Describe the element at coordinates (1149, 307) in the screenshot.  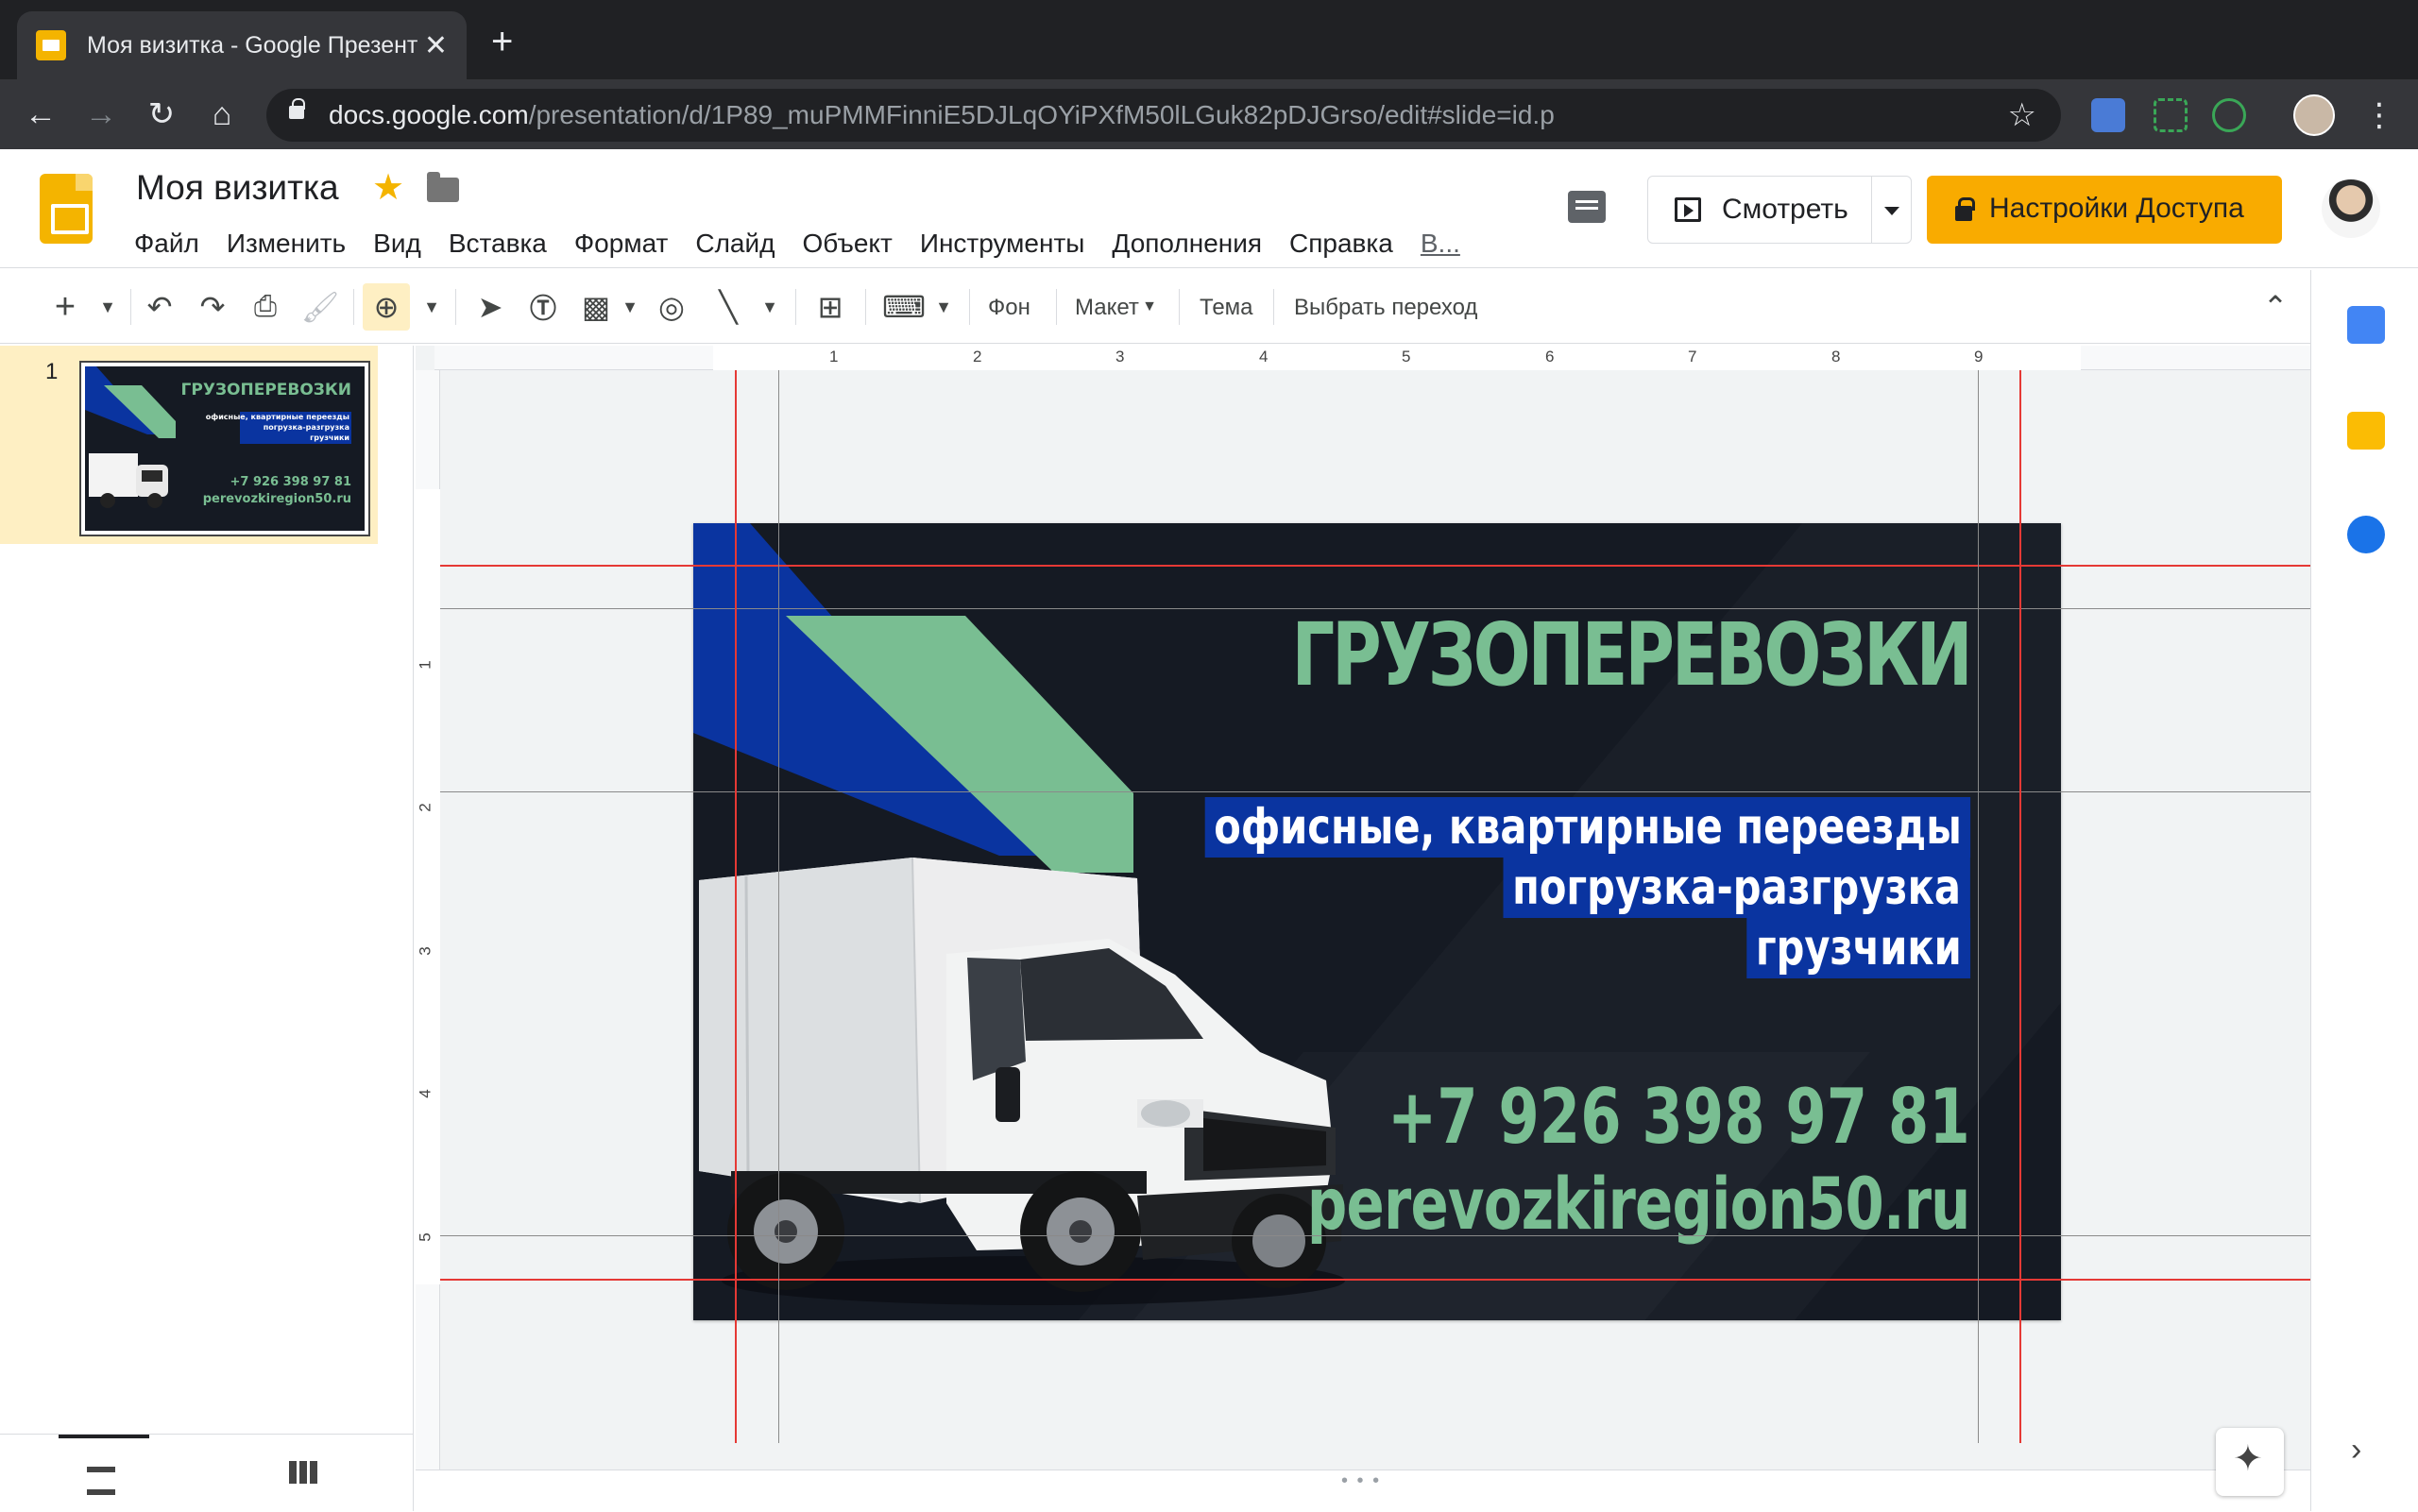
I see `layout-dropdown-icon: ▼` at that location.